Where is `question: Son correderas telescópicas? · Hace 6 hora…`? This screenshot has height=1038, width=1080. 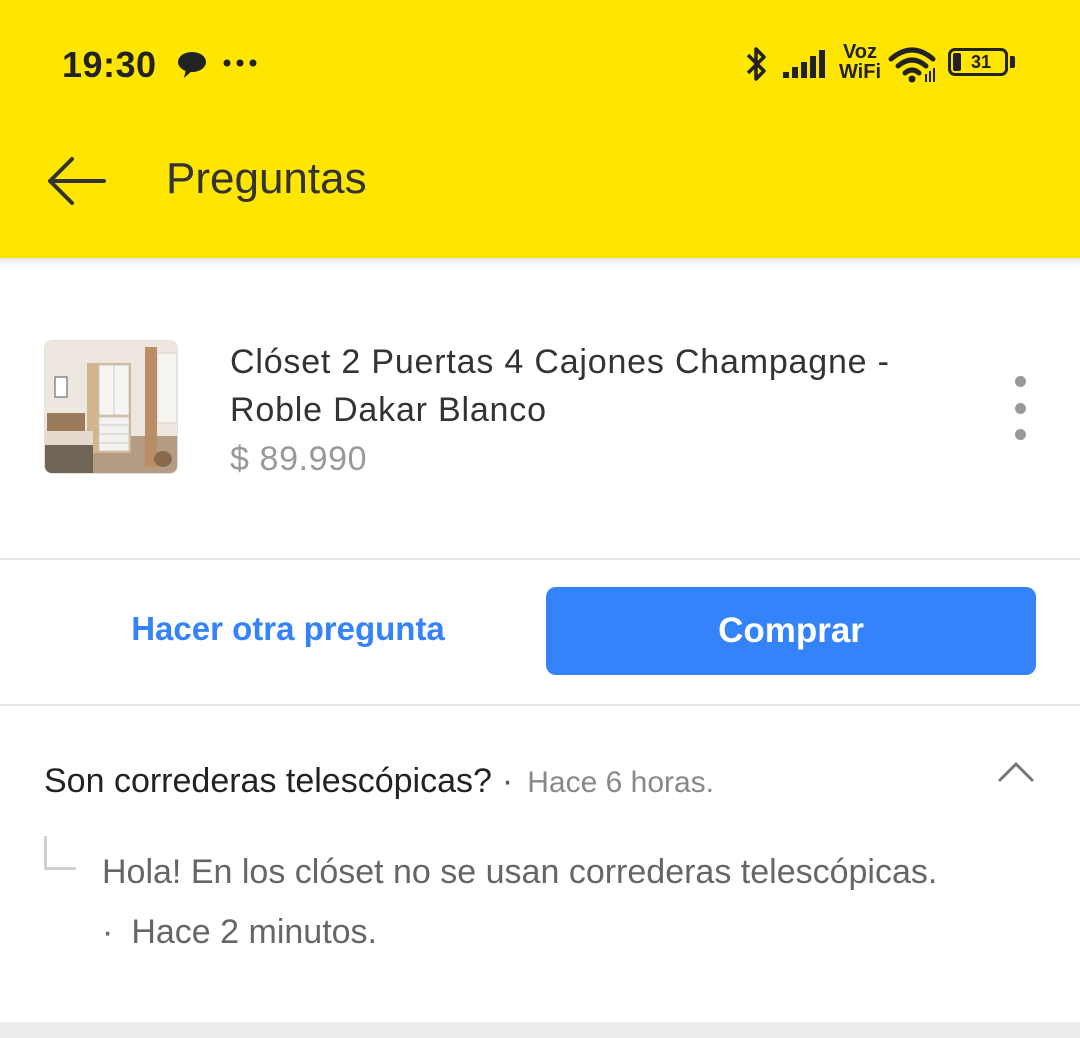
question: Son correderas telescópicas? · Hace 6 hora… is located at coordinates (379, 781).